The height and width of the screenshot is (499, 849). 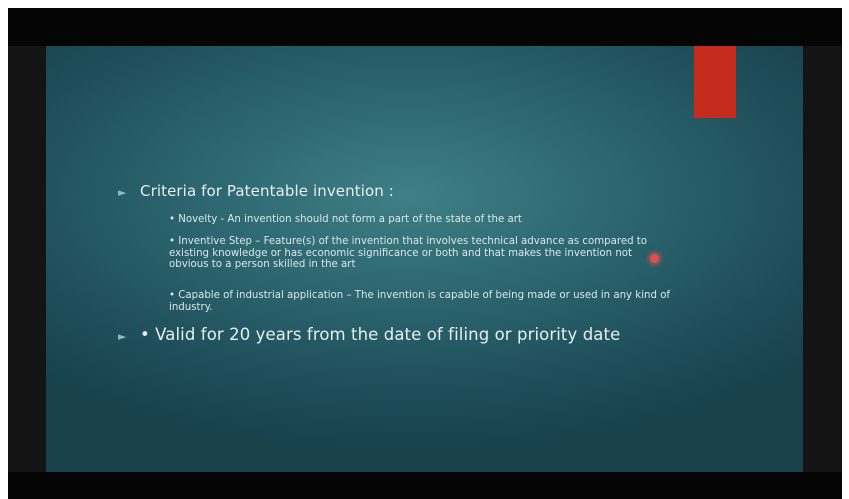 I want to click on bullet-criteria: ► Criteria for Patentable invention :, so click(x=256, y=191).